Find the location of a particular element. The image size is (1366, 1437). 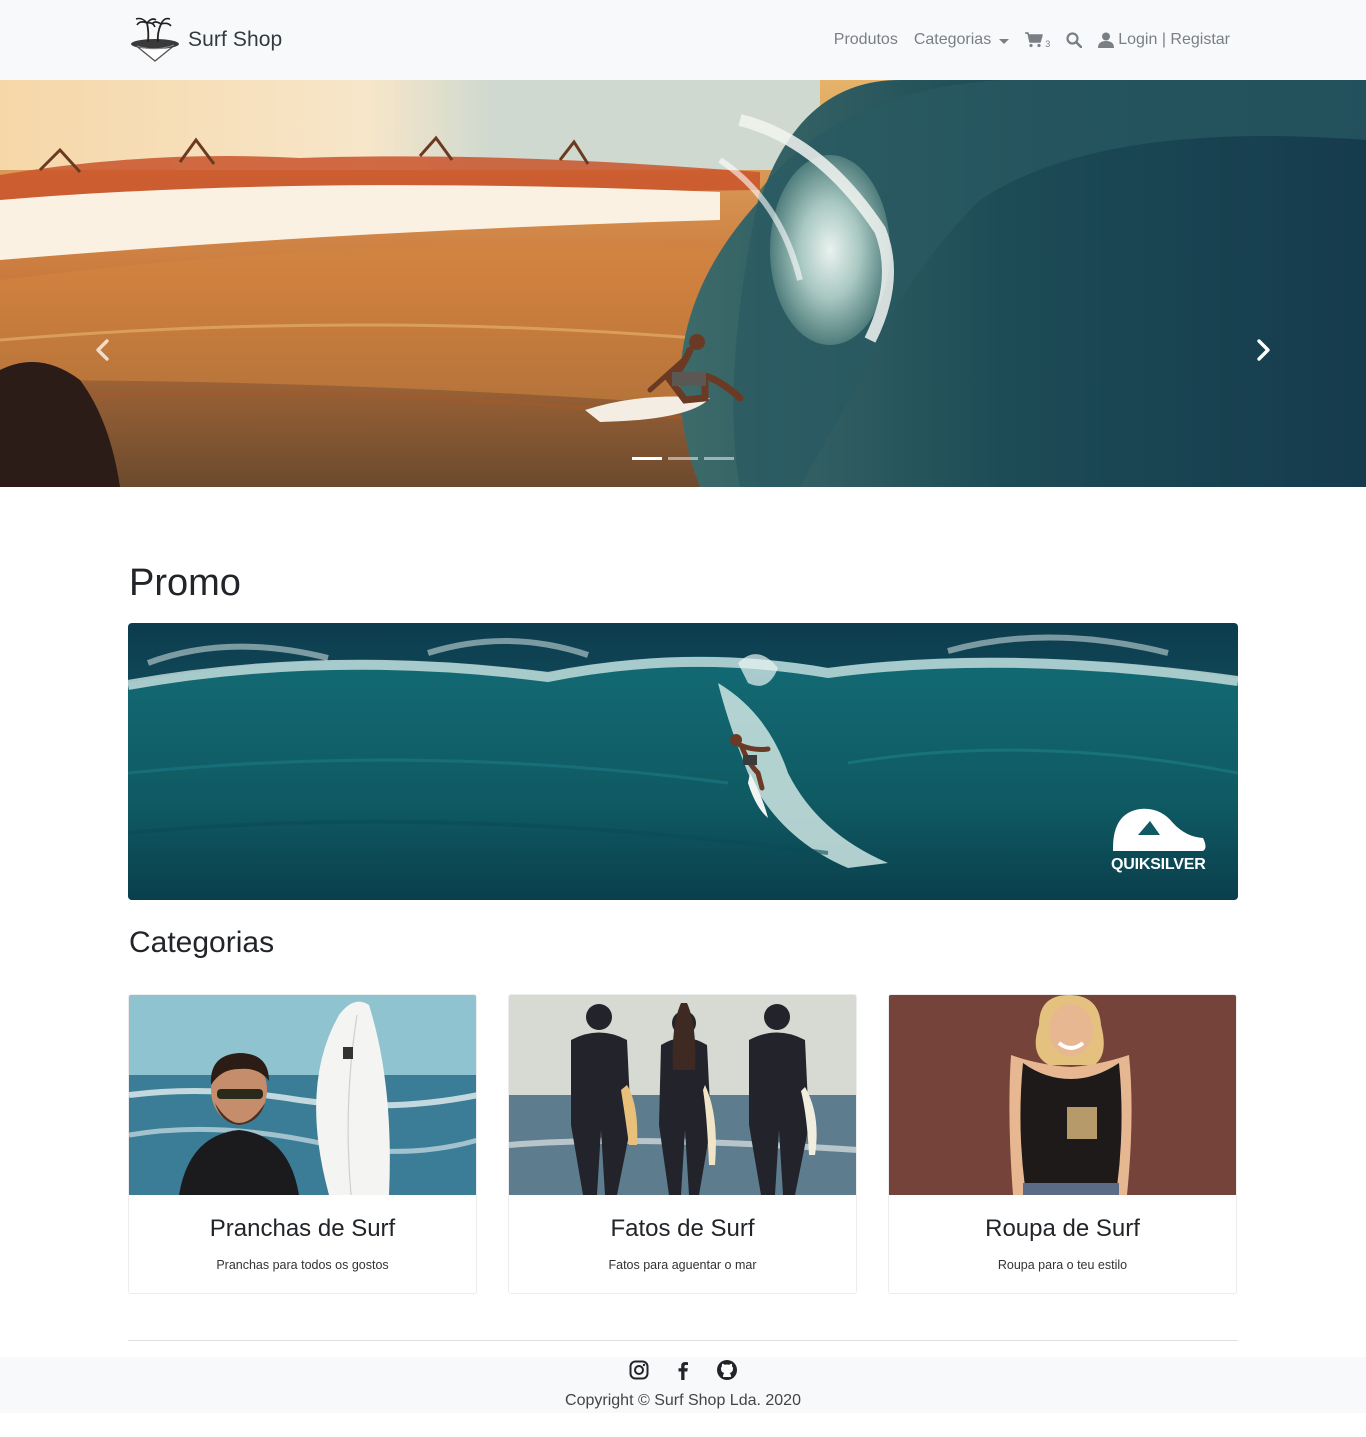

island-logo-icon is located at coordinates (155, 39).